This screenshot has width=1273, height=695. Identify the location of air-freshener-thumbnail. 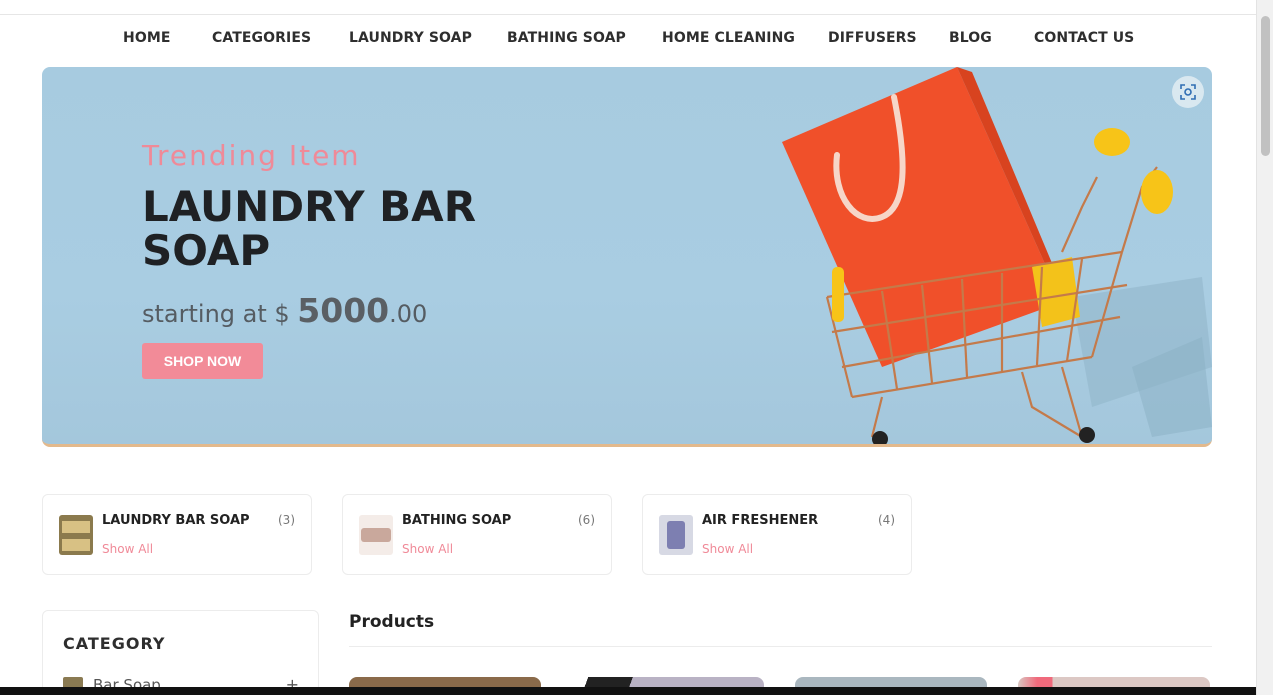
(676, 535).